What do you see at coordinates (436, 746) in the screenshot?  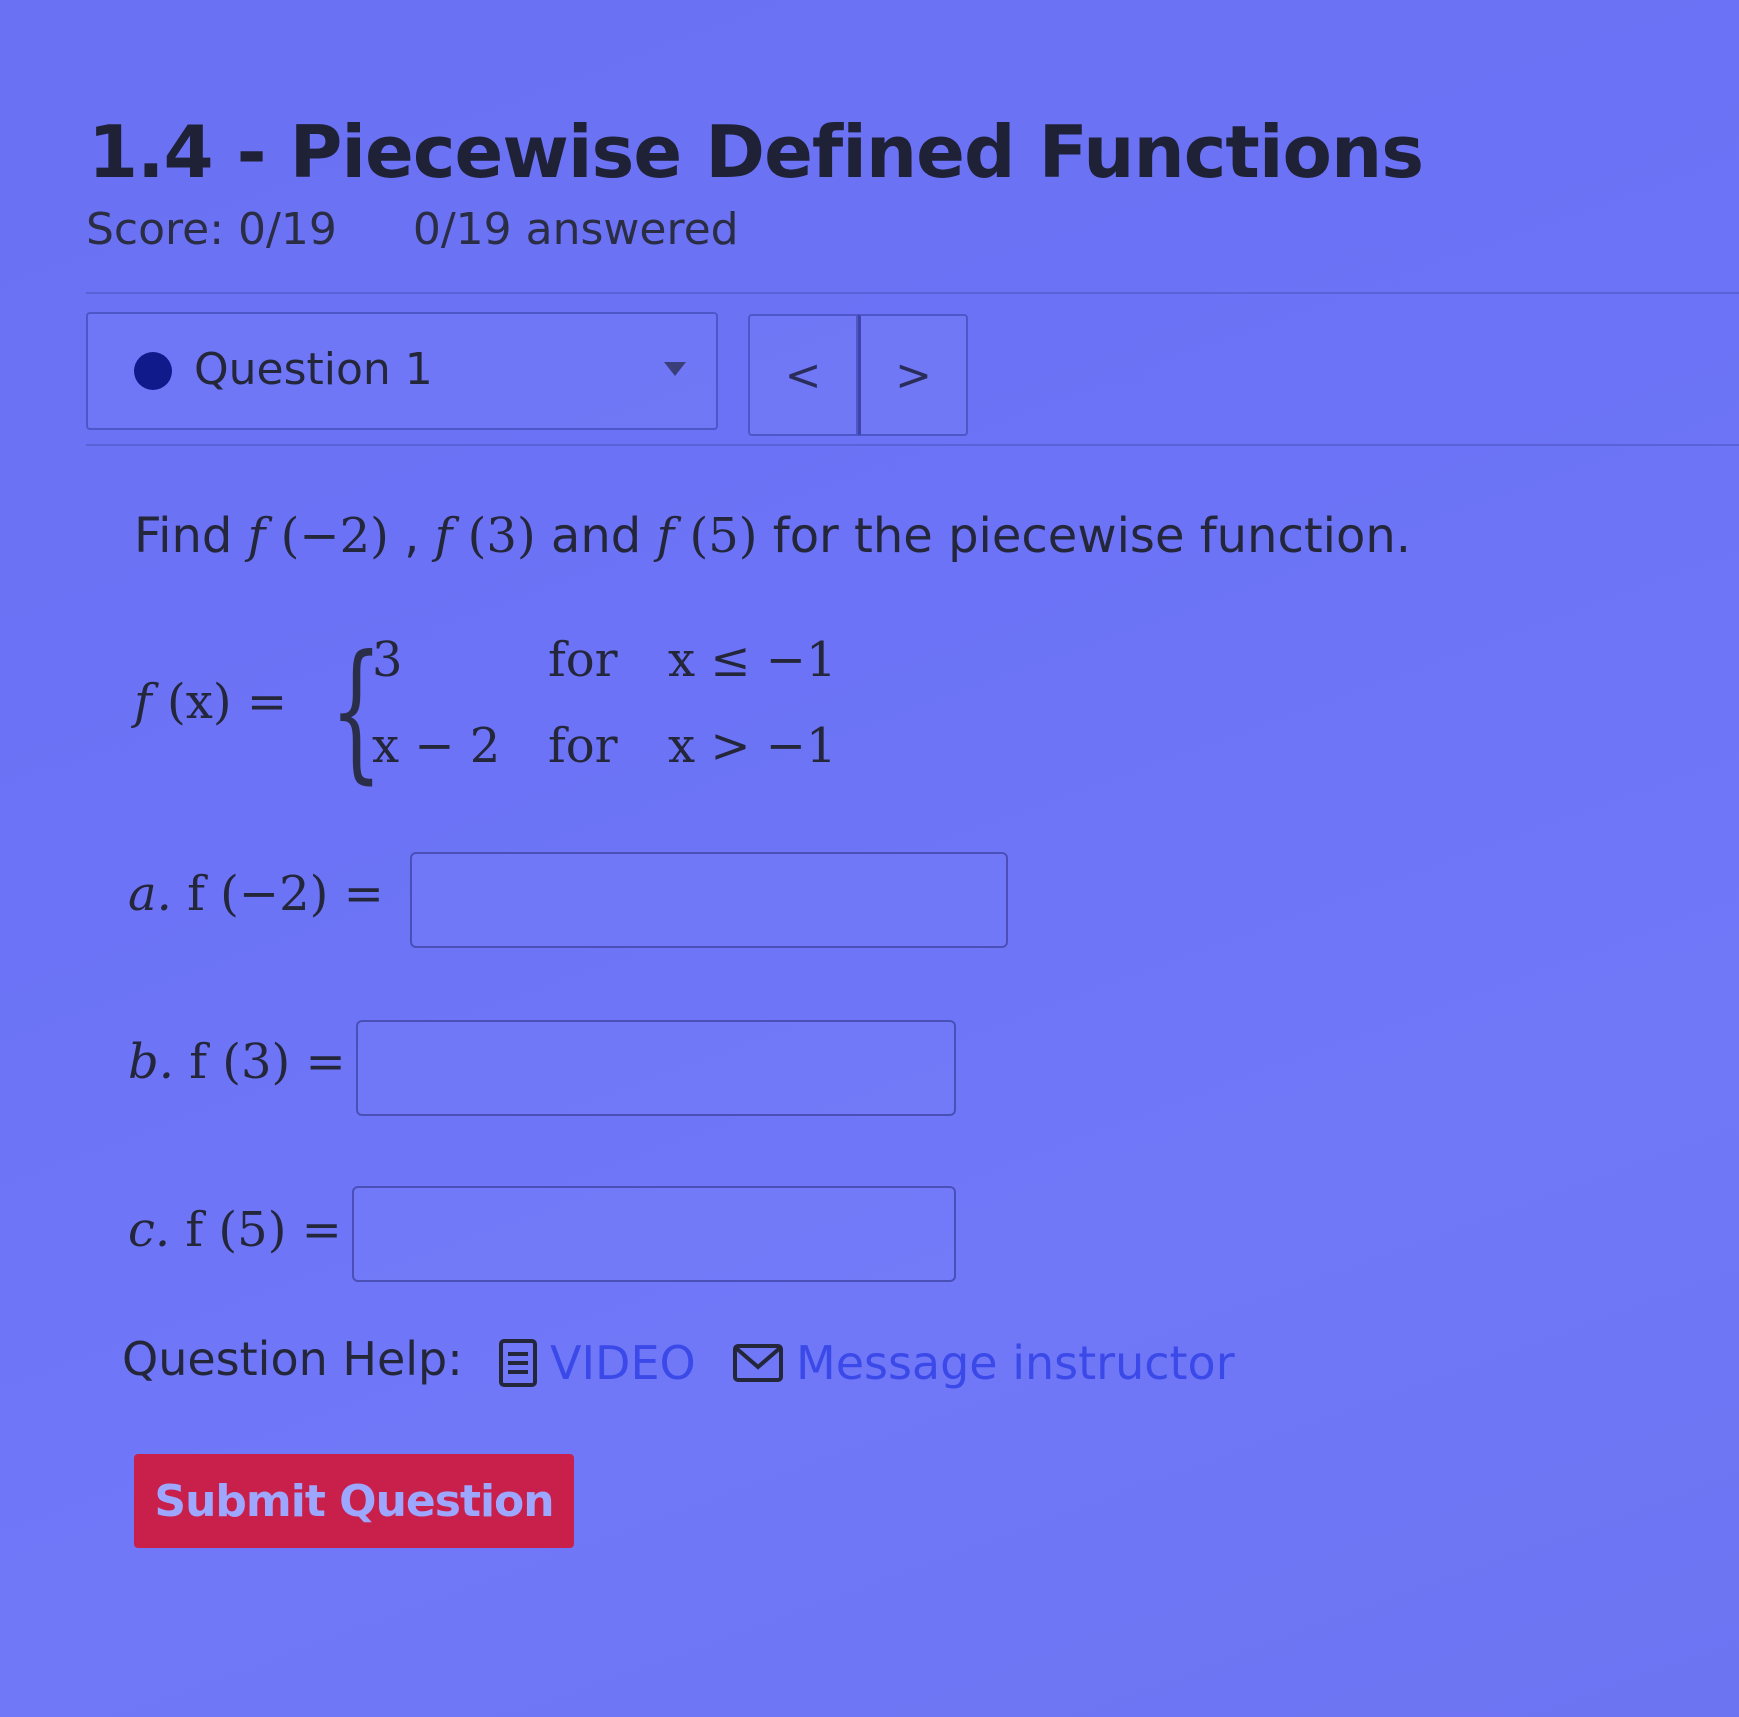 I see `case-2-expr: x − 2` at bounding box center [436, 746].